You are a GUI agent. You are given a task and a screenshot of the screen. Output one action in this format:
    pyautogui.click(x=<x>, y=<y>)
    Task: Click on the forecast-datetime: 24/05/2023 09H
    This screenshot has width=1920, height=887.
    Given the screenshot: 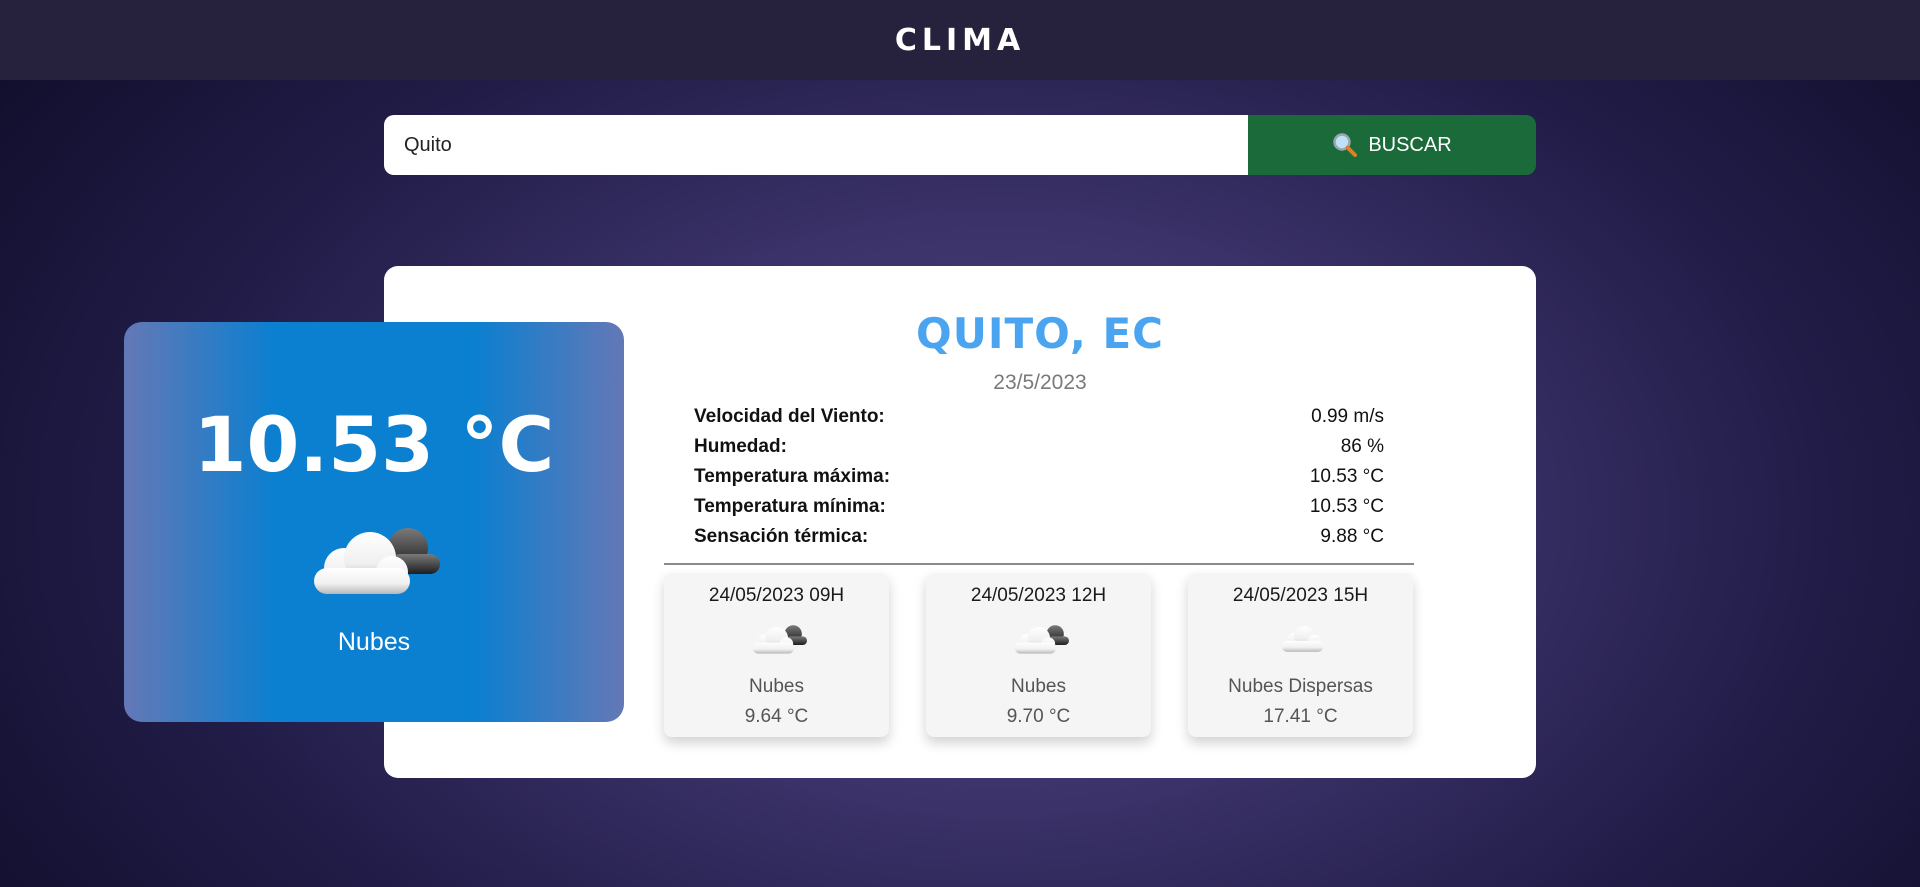 What is the action you would take?
    pyautogui.click(x=776, y=595)
    